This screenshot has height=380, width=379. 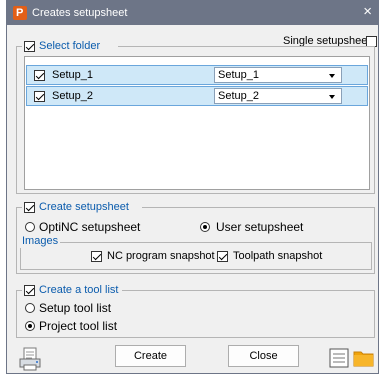 I want to click on folder-icon, so click(x=363, y=358).